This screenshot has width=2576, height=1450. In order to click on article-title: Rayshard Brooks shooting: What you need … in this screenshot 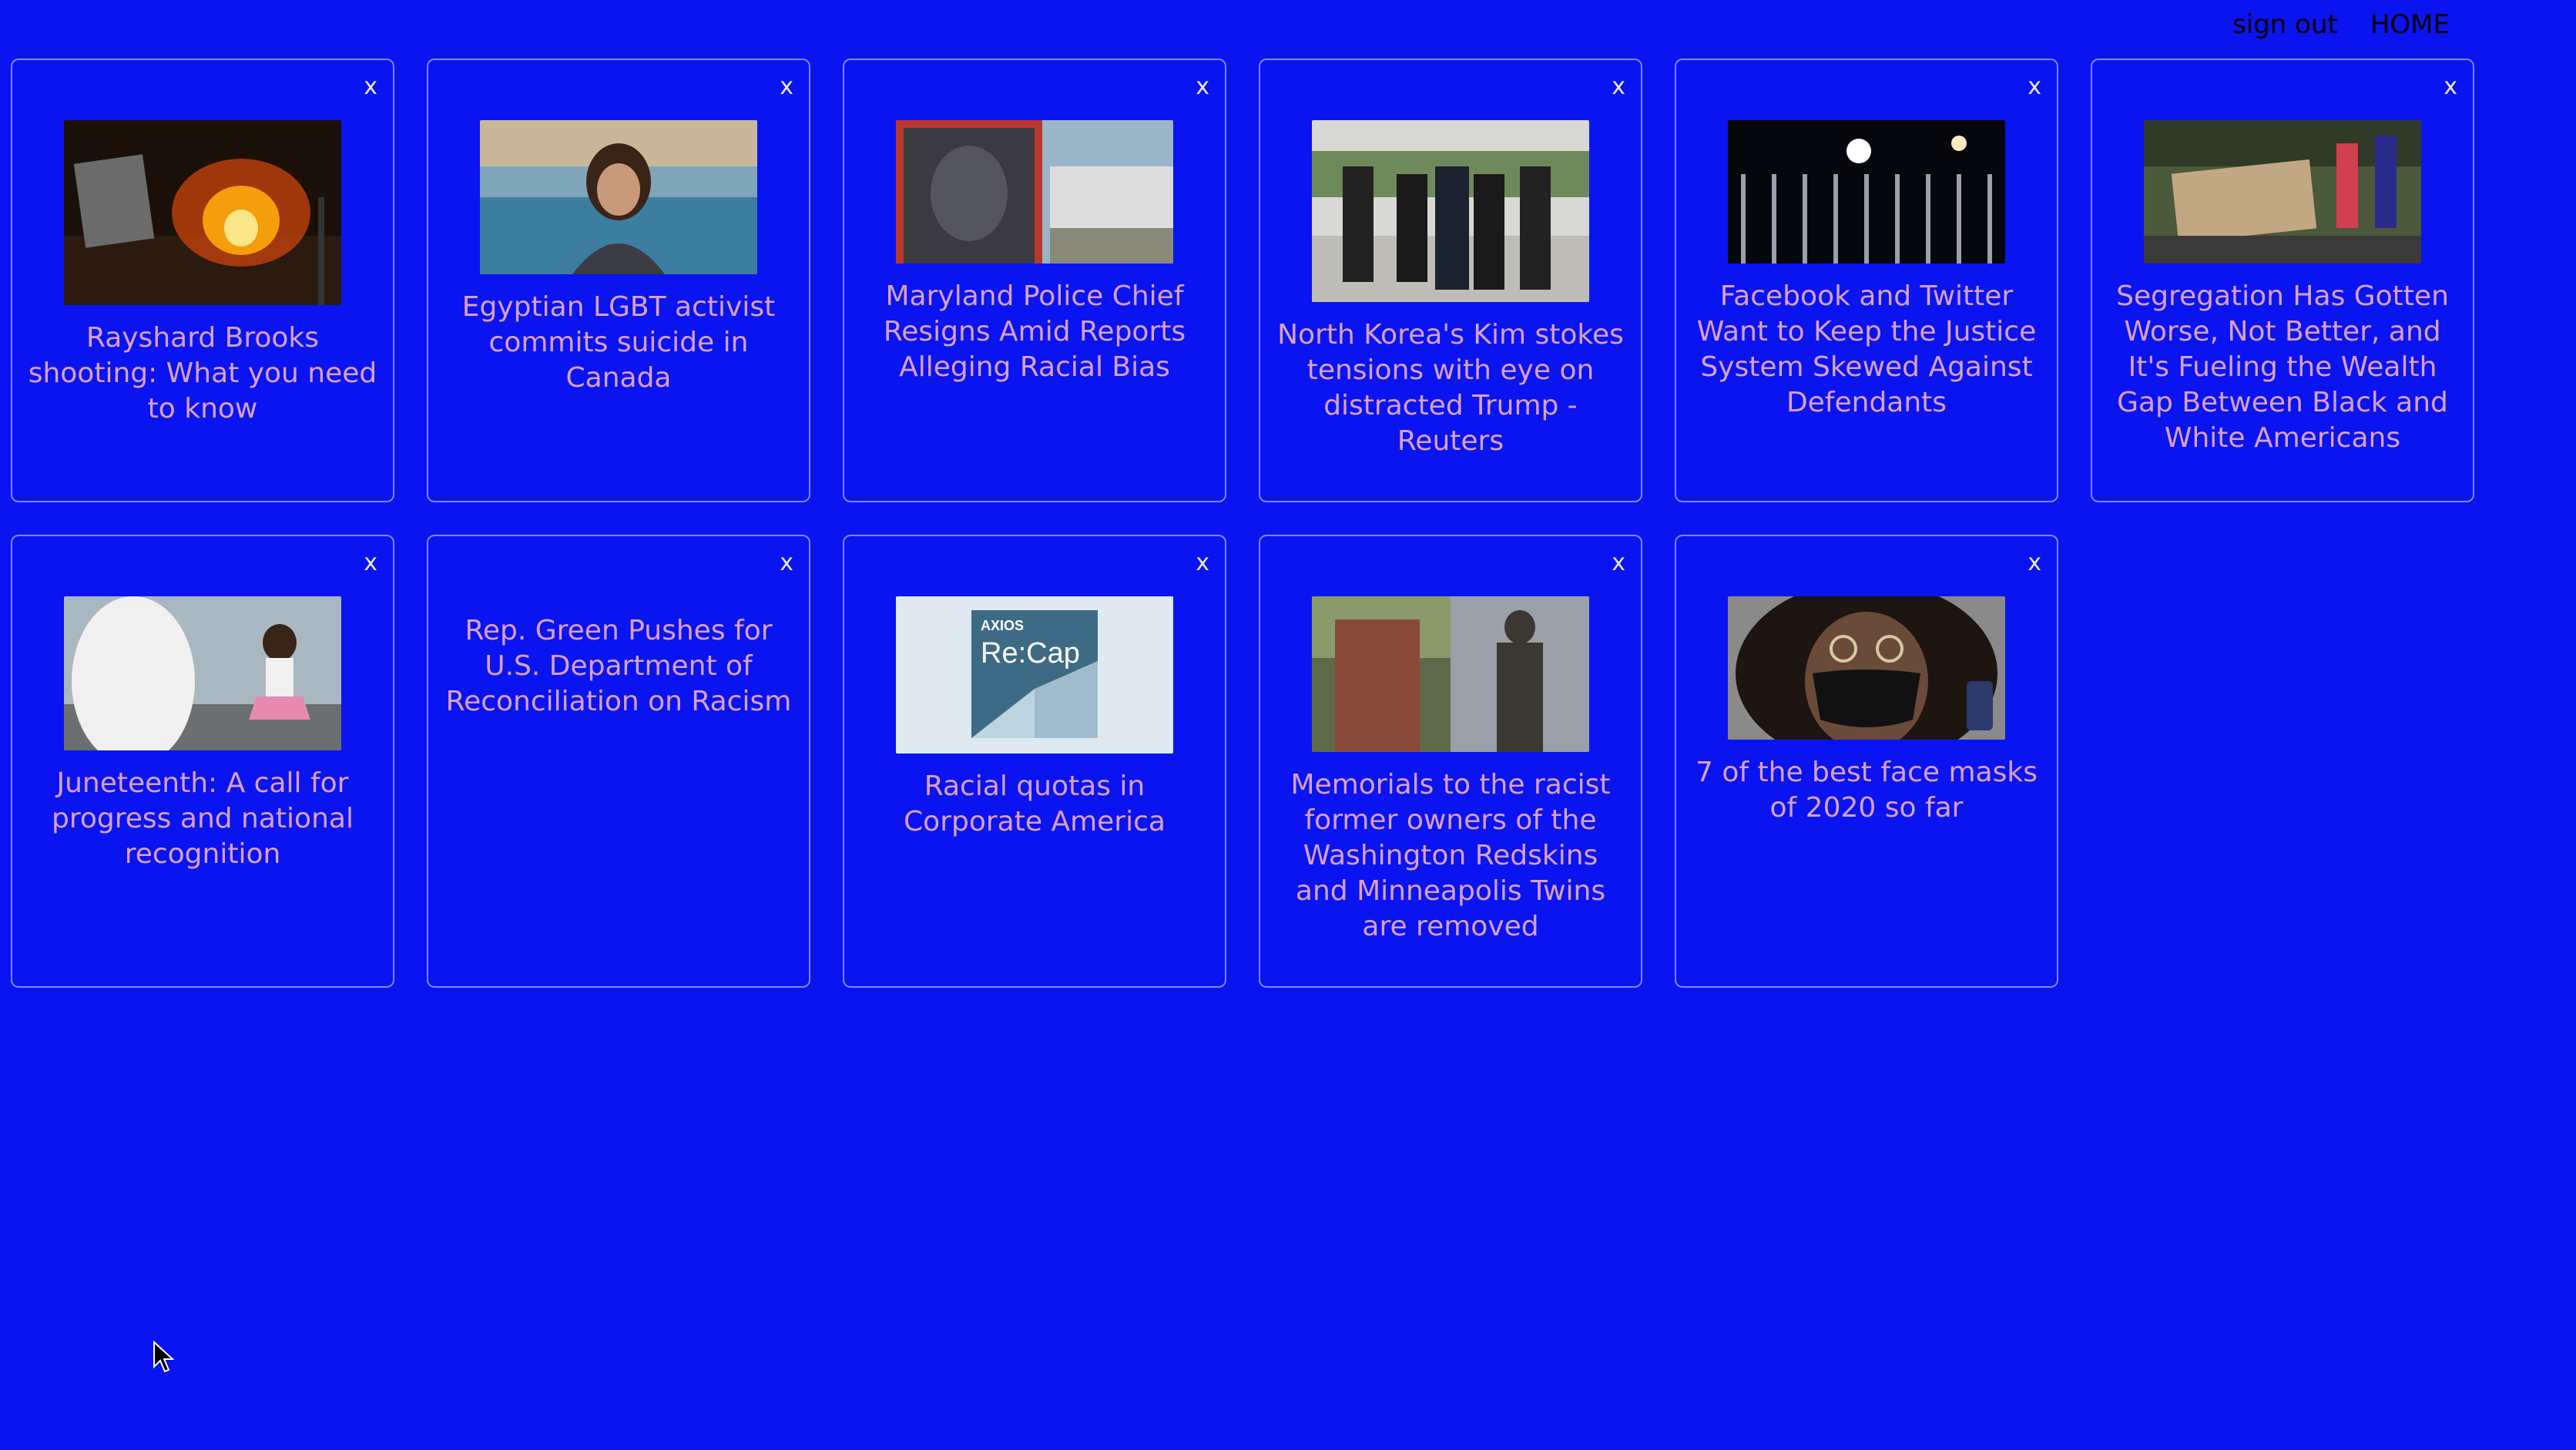, I will do `click(202, 374)`.